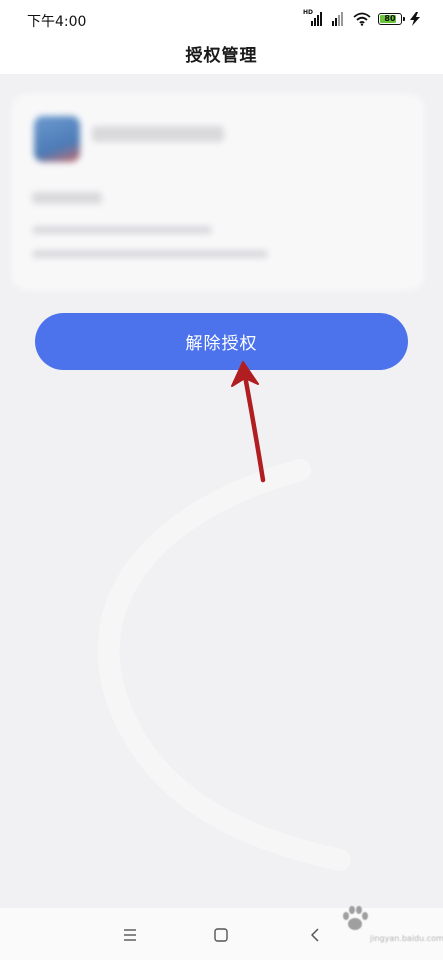 This screenshot has height=960, width=443. Describe the element at coordinates (308, 12) in the screenshot. I see `network-label: HD` at that location.